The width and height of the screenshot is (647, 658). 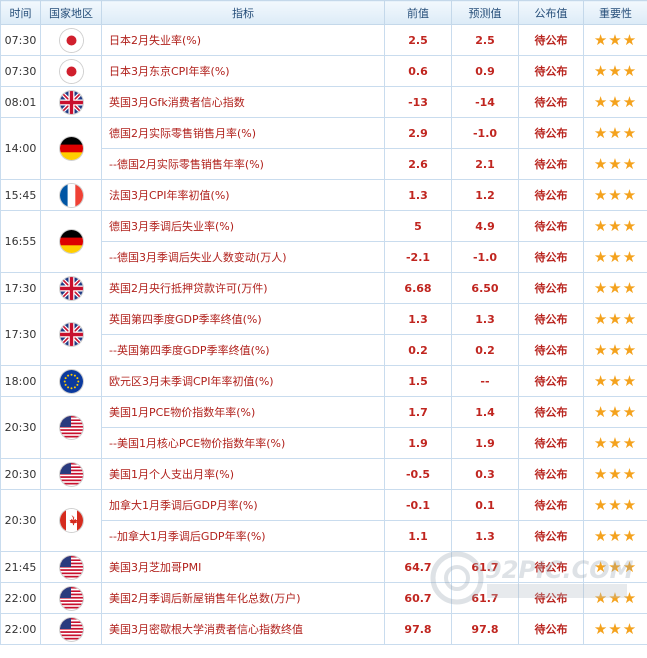 What do you see at coordinates (243, 40) in the screenshot?
I see `indicator-link: 日本2月失业率(%)` at bounding box center [243, 40].